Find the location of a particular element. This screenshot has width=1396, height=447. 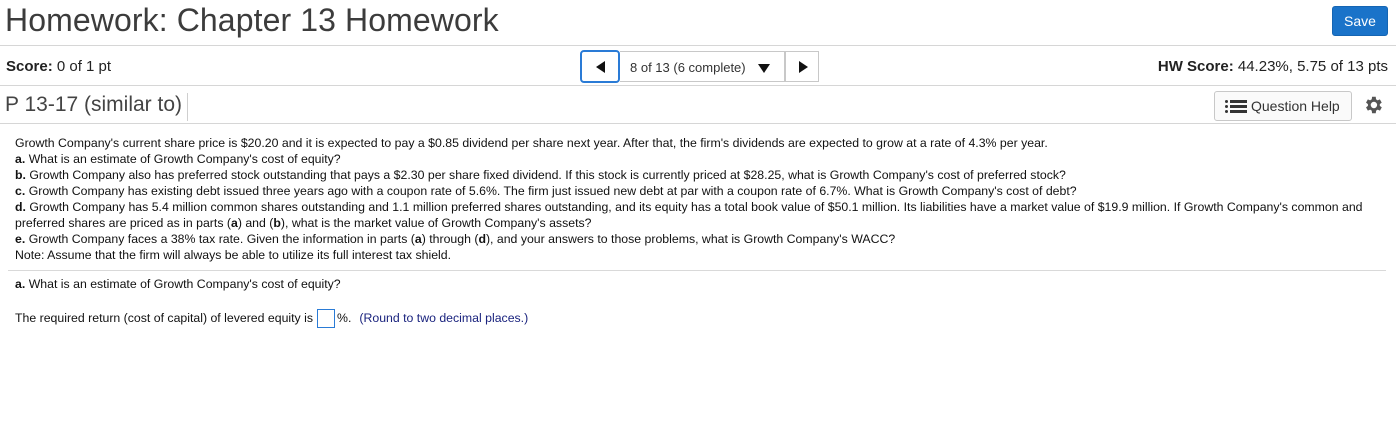

part-e-ref-a: a is located at coordinates (418, 239).